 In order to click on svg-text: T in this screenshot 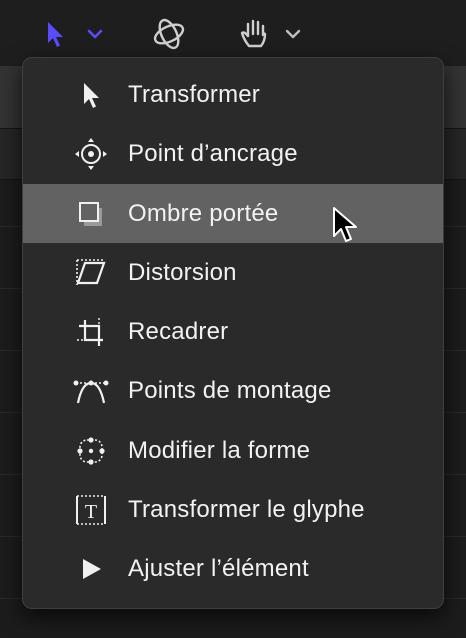, I will do `click(91, 512)`.